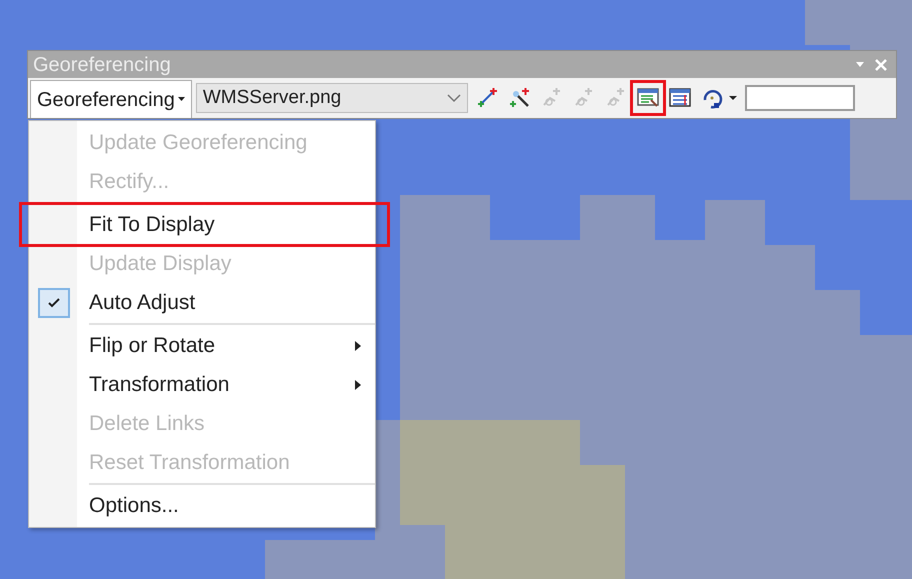  What do you see at coordinates (272, 98) in the screenshot?
I see `layer-dropdown-value: WMSServer.png` at bounding box center [272, 98].